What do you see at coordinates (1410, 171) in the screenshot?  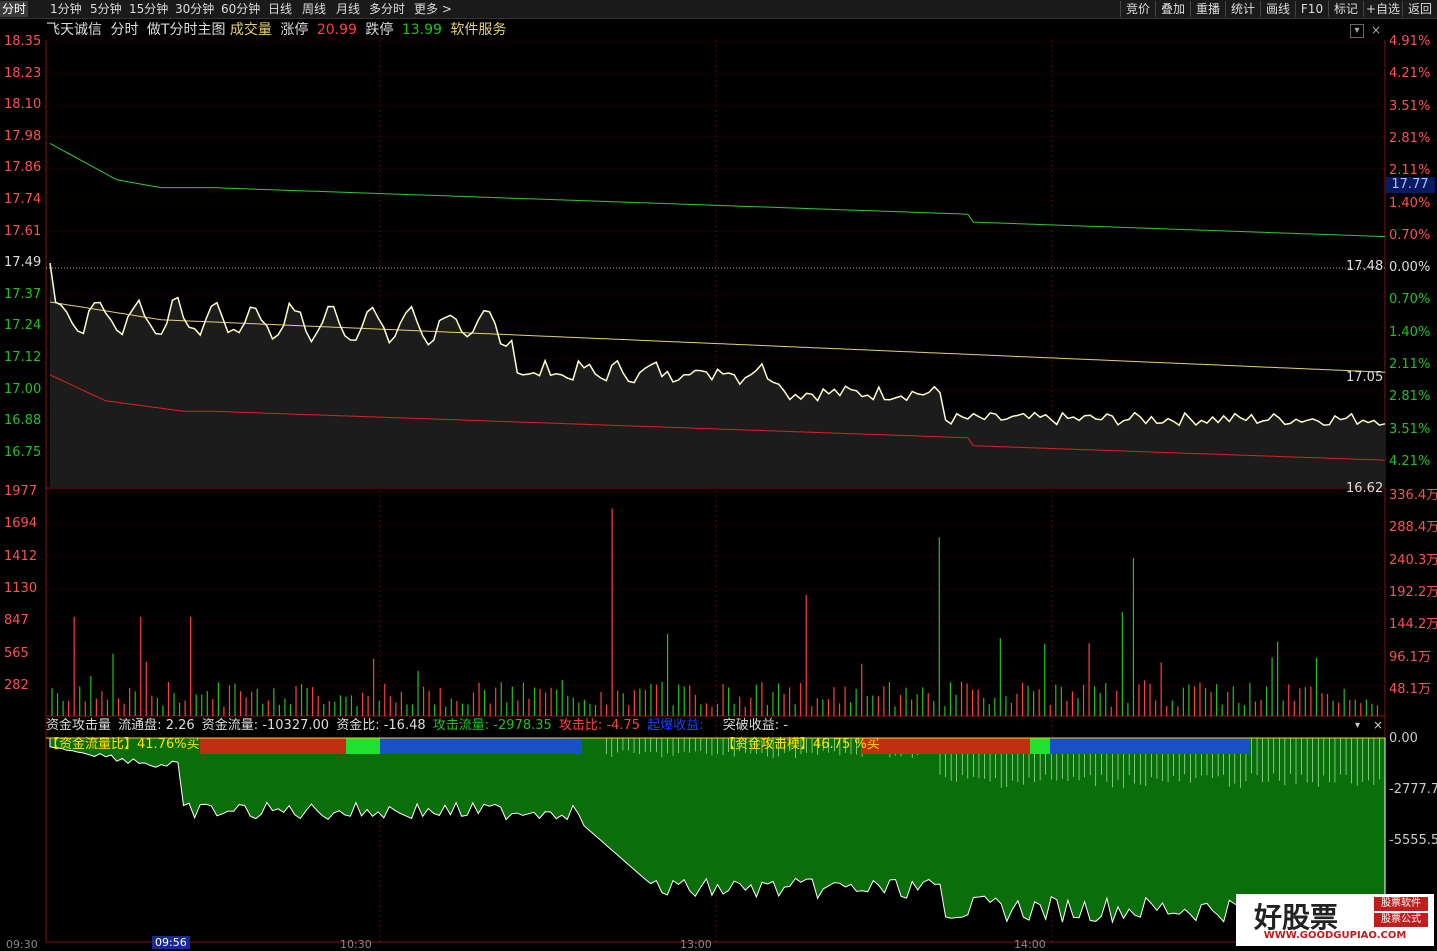 I see `price-right-label-4: 2.11%` at bounding box center [1410, 171].